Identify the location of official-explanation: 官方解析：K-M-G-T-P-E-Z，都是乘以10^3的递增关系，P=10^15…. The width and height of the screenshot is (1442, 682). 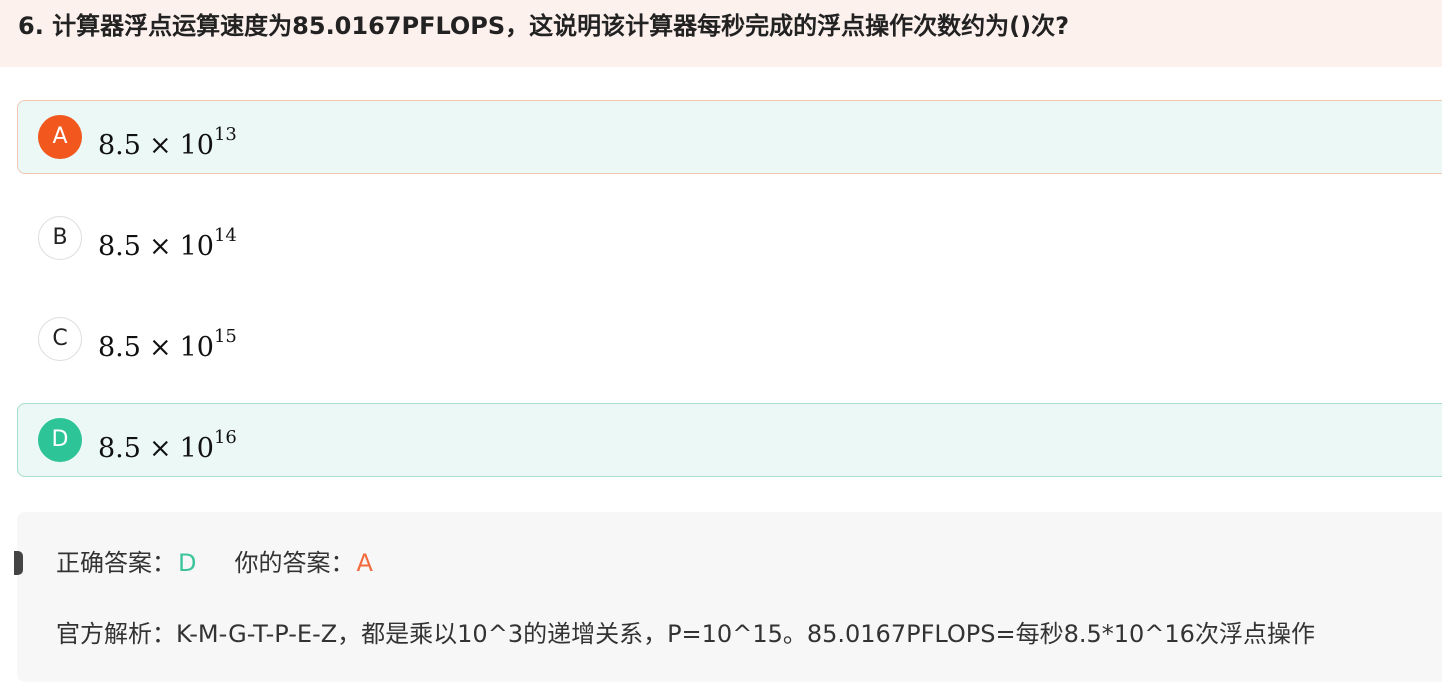
(685, 634).